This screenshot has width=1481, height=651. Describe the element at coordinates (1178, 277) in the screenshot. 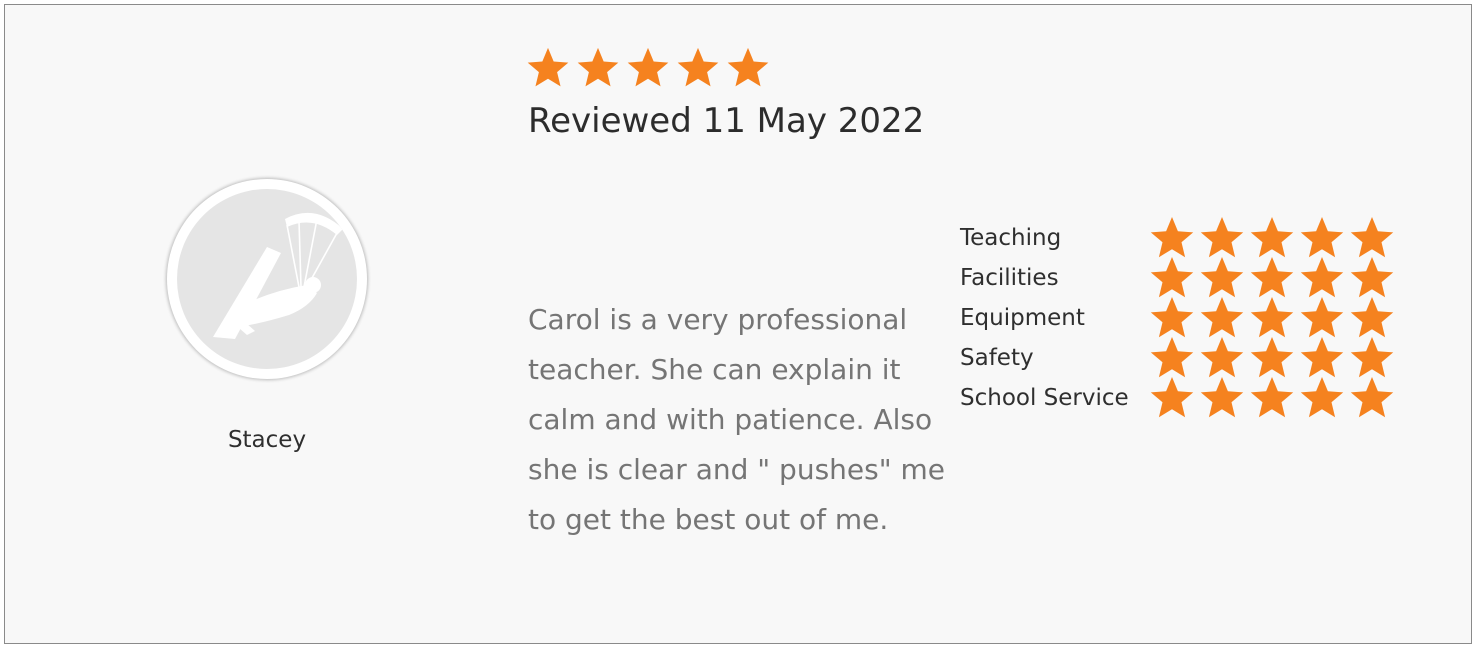

I see `category-row: Facilities` at that location.